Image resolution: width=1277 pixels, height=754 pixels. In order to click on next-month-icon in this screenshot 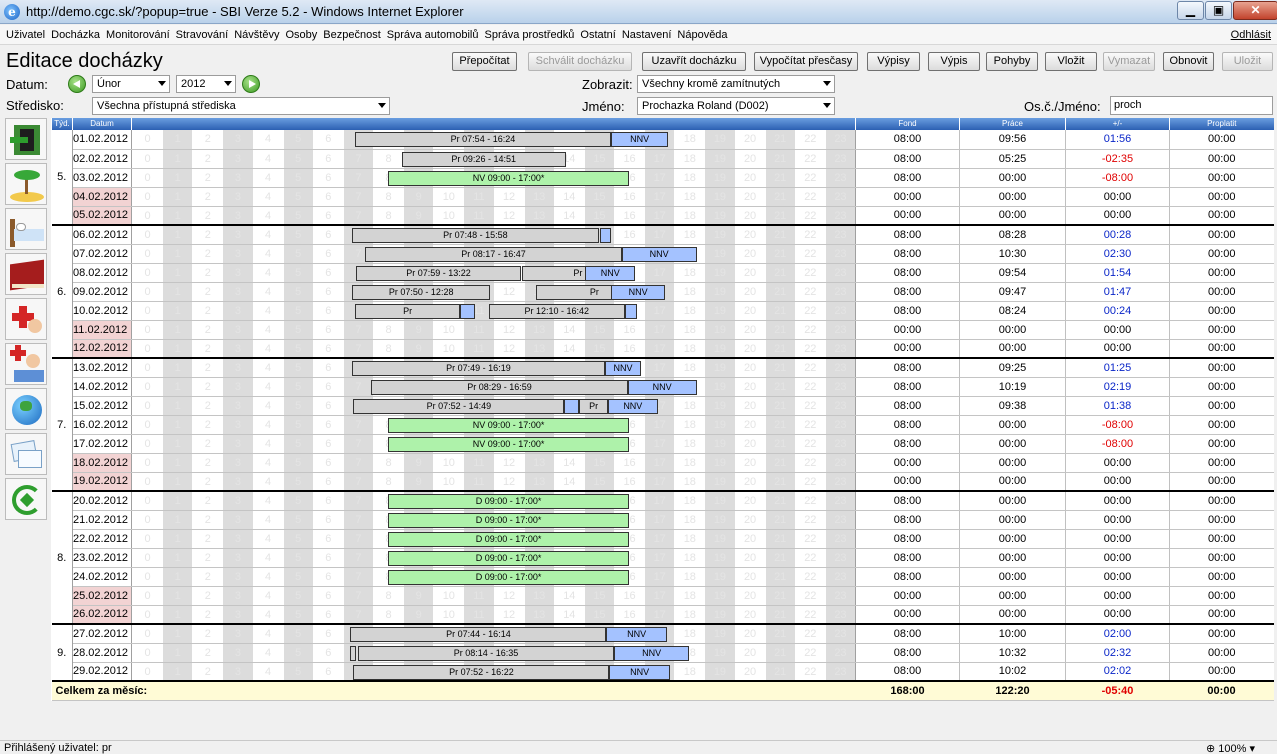, I will do `click(251, 84)`.